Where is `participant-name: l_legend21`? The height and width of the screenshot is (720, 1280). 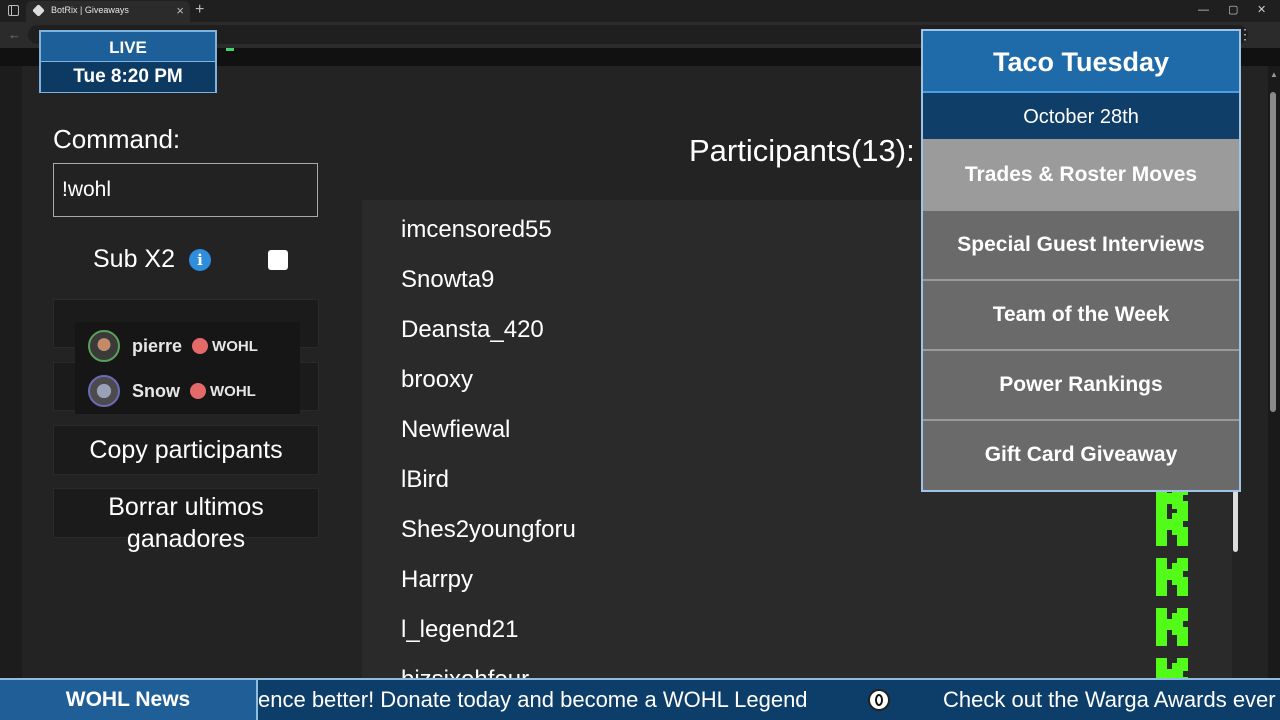 participant-name: l_legend21 is located at coordinates (460, 629).